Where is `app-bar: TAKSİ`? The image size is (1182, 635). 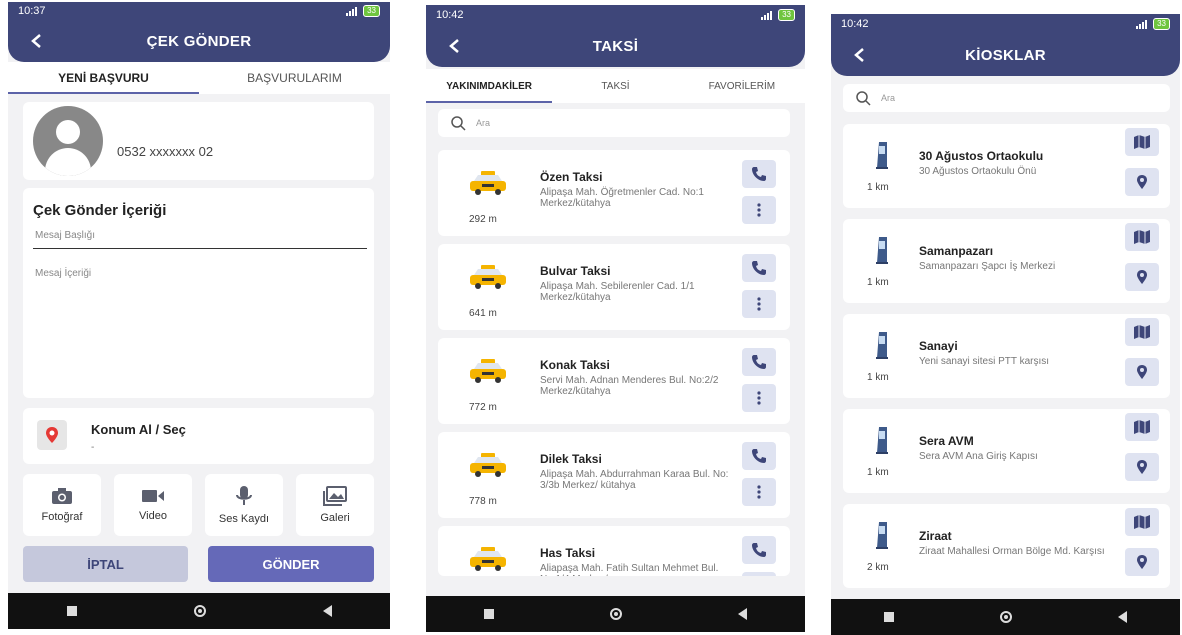 app-bar: TAKSİ is located at coordinates (615, 46).